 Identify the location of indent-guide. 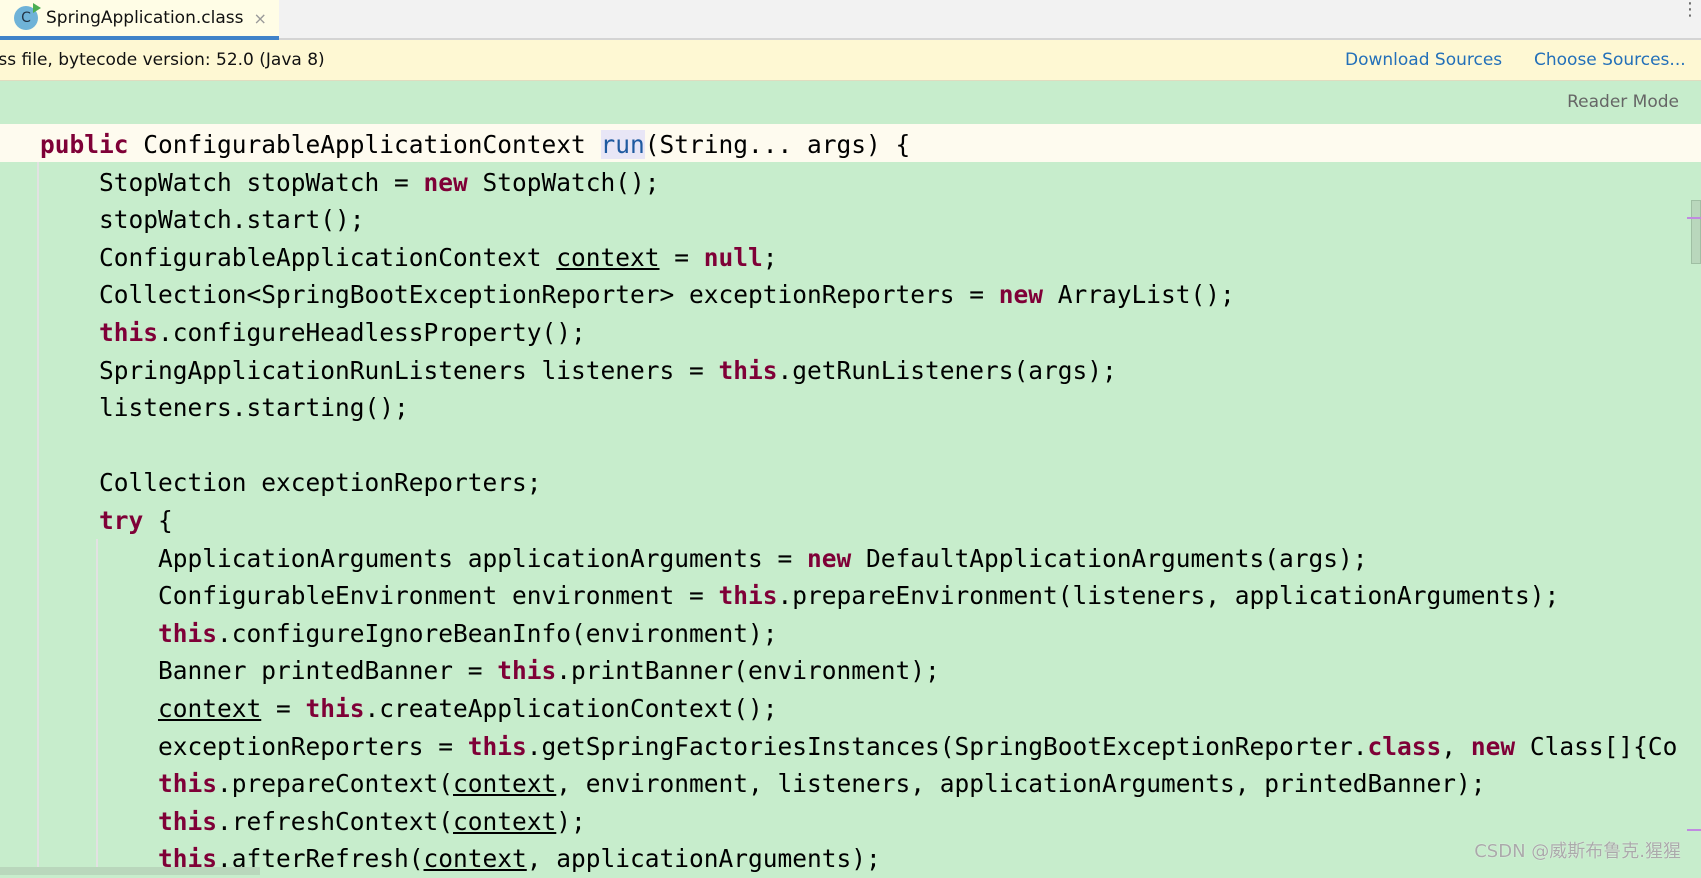
(38, 518).